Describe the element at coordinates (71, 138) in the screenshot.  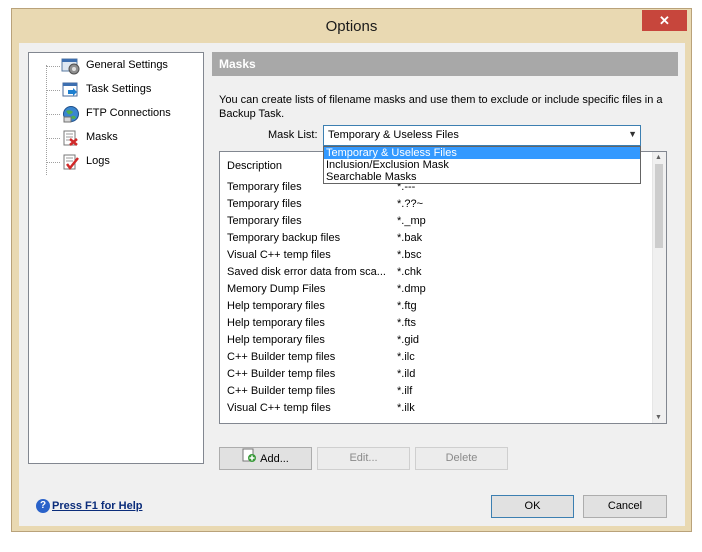
I see `masks-icon` at that location.